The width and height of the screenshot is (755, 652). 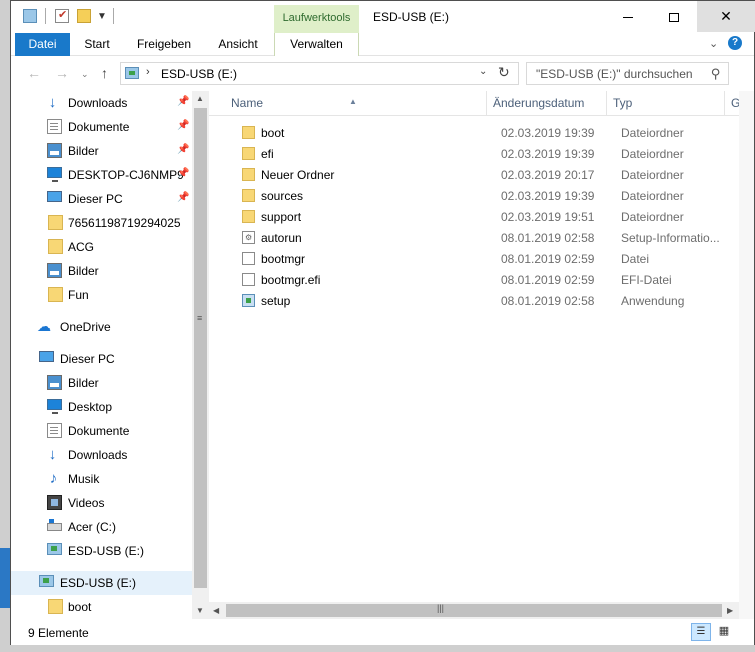 I want to click on help-icon: ?, so click(x=735, y=43).